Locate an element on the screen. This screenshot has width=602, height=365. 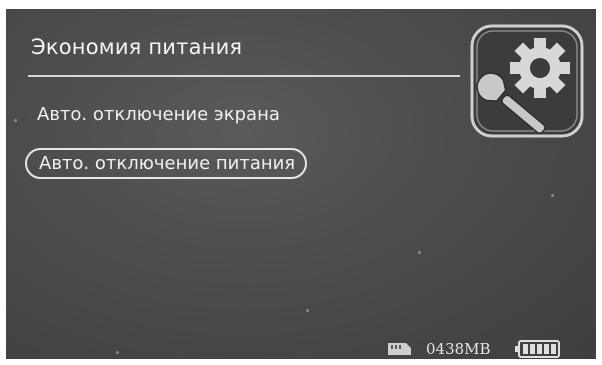
battery-full-icon is located at coordinates (537, 349).